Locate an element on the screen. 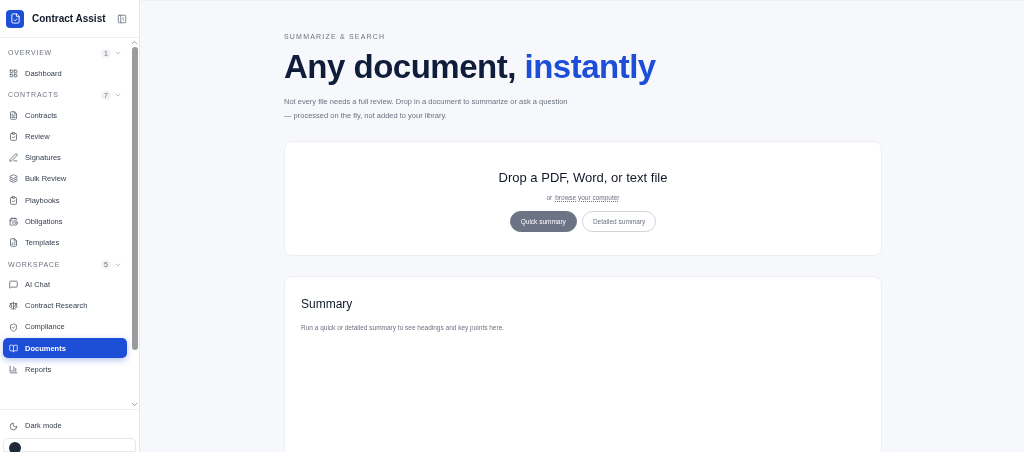  layers-icon is located at coordinates (13, 179).